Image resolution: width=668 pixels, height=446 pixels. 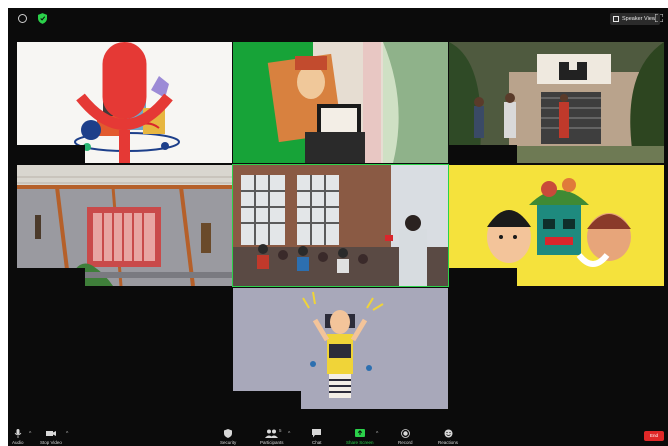 I want to click on classroom-scene, so click(x=340, y=225).